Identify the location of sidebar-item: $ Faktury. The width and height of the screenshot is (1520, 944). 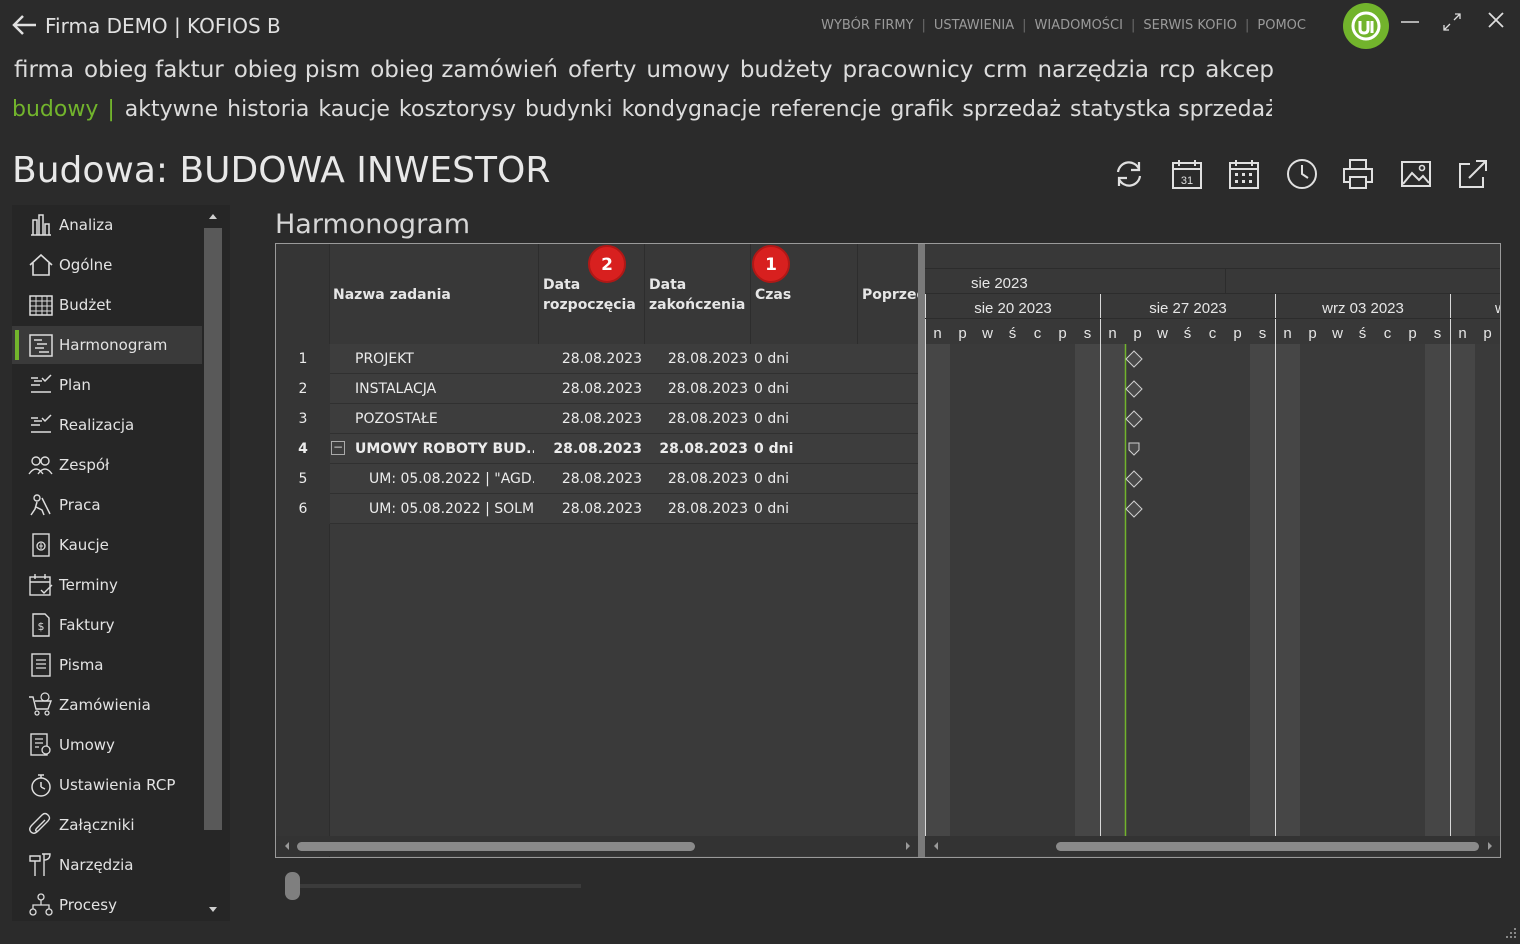
(107, 625).